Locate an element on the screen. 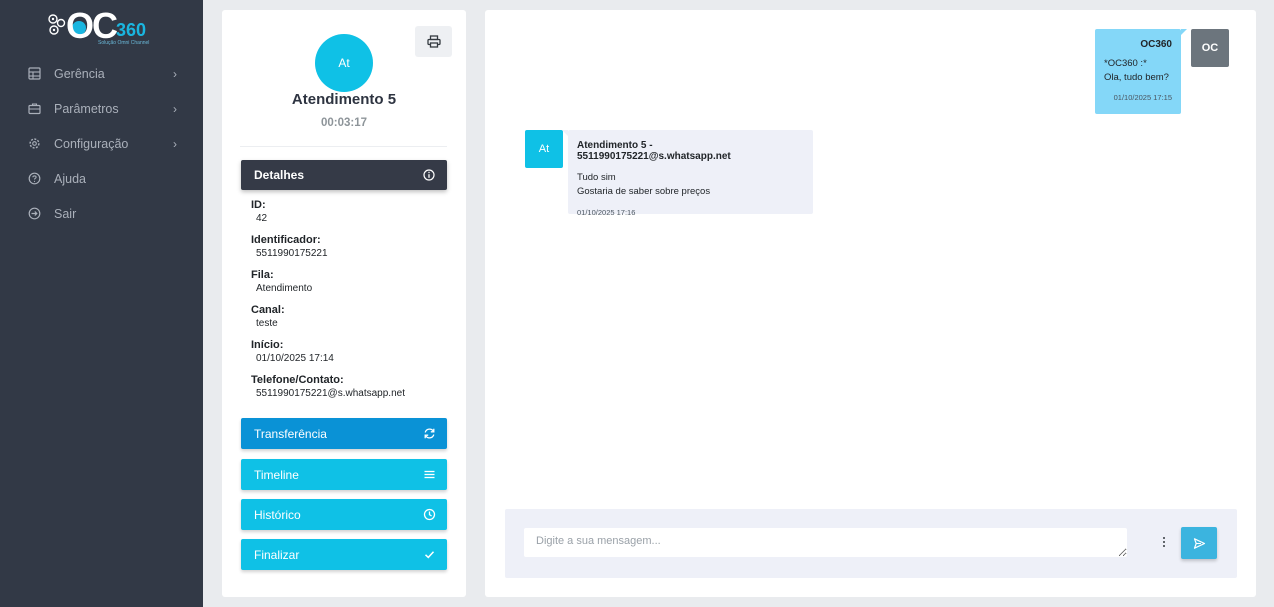 The width and height of the screenshot is (1274, 607). logout-icon is located at coordinates (34, 214).